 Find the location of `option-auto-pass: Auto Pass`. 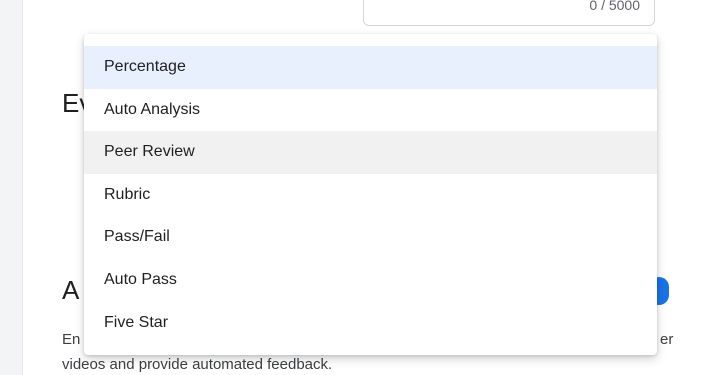

option-auto-pass: Auto Pass is located at coordinates (370, 280).